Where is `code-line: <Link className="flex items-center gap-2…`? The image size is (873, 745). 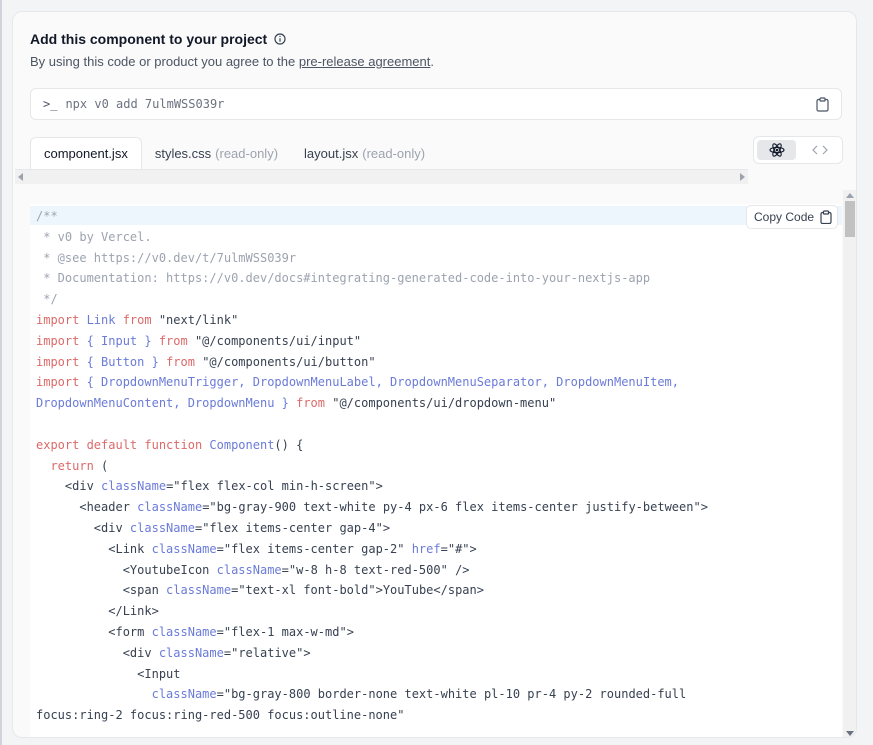 code-line: <Link className="flex items-center gap-2… is located at coordinates (256, 549).